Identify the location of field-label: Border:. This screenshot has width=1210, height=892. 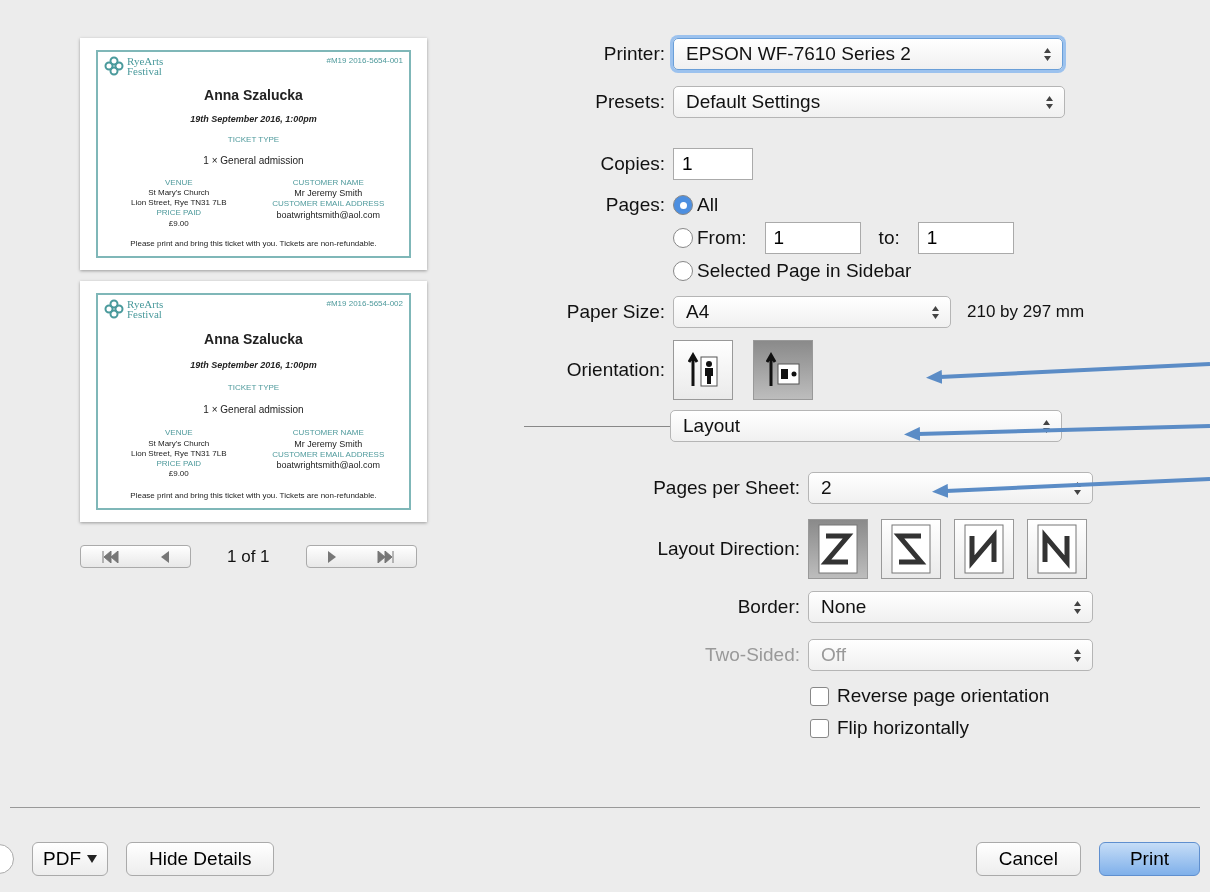
(768, 607).